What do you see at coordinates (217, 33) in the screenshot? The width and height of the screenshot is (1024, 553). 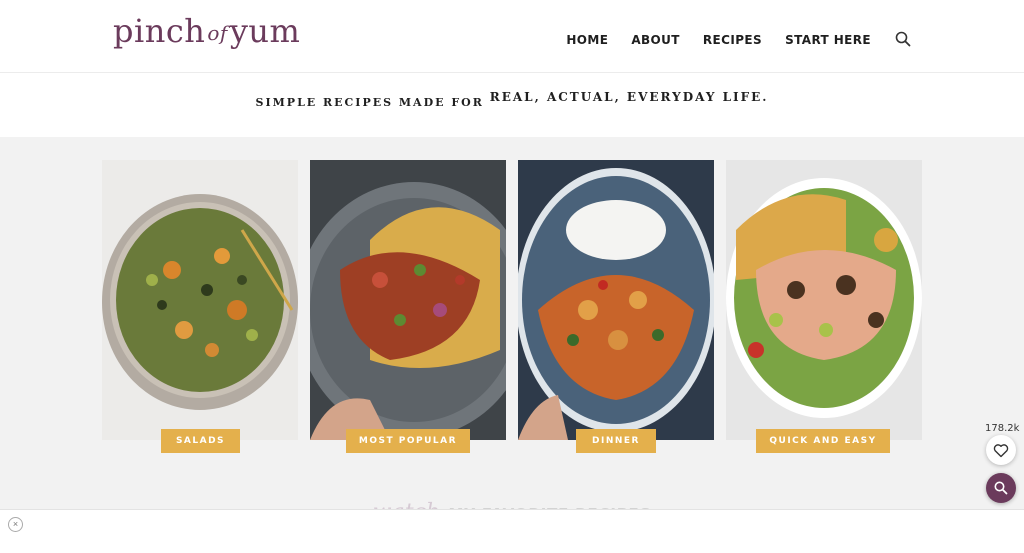 I see `logo-text-of: of` at bounding box center [217, 33].